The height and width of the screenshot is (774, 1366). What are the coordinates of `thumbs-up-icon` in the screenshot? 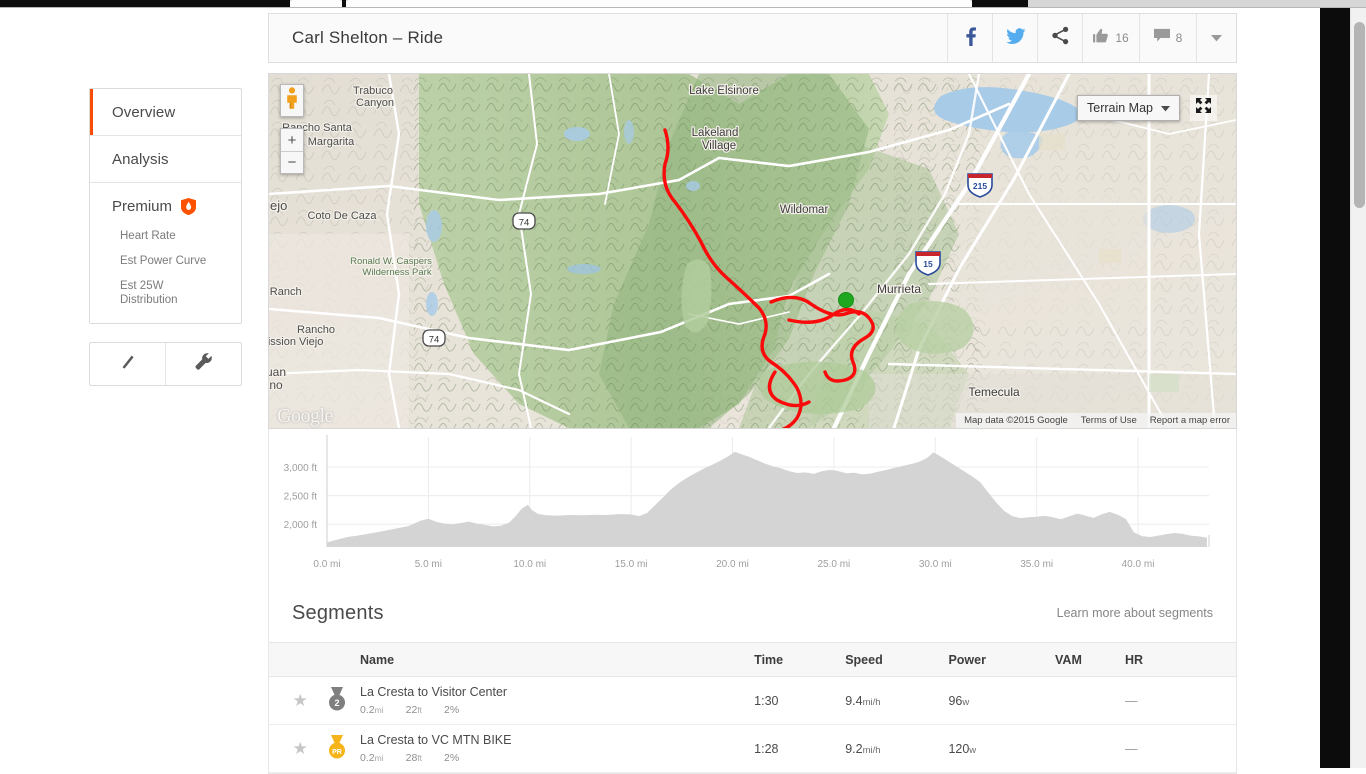 It's located at (1101, 38).